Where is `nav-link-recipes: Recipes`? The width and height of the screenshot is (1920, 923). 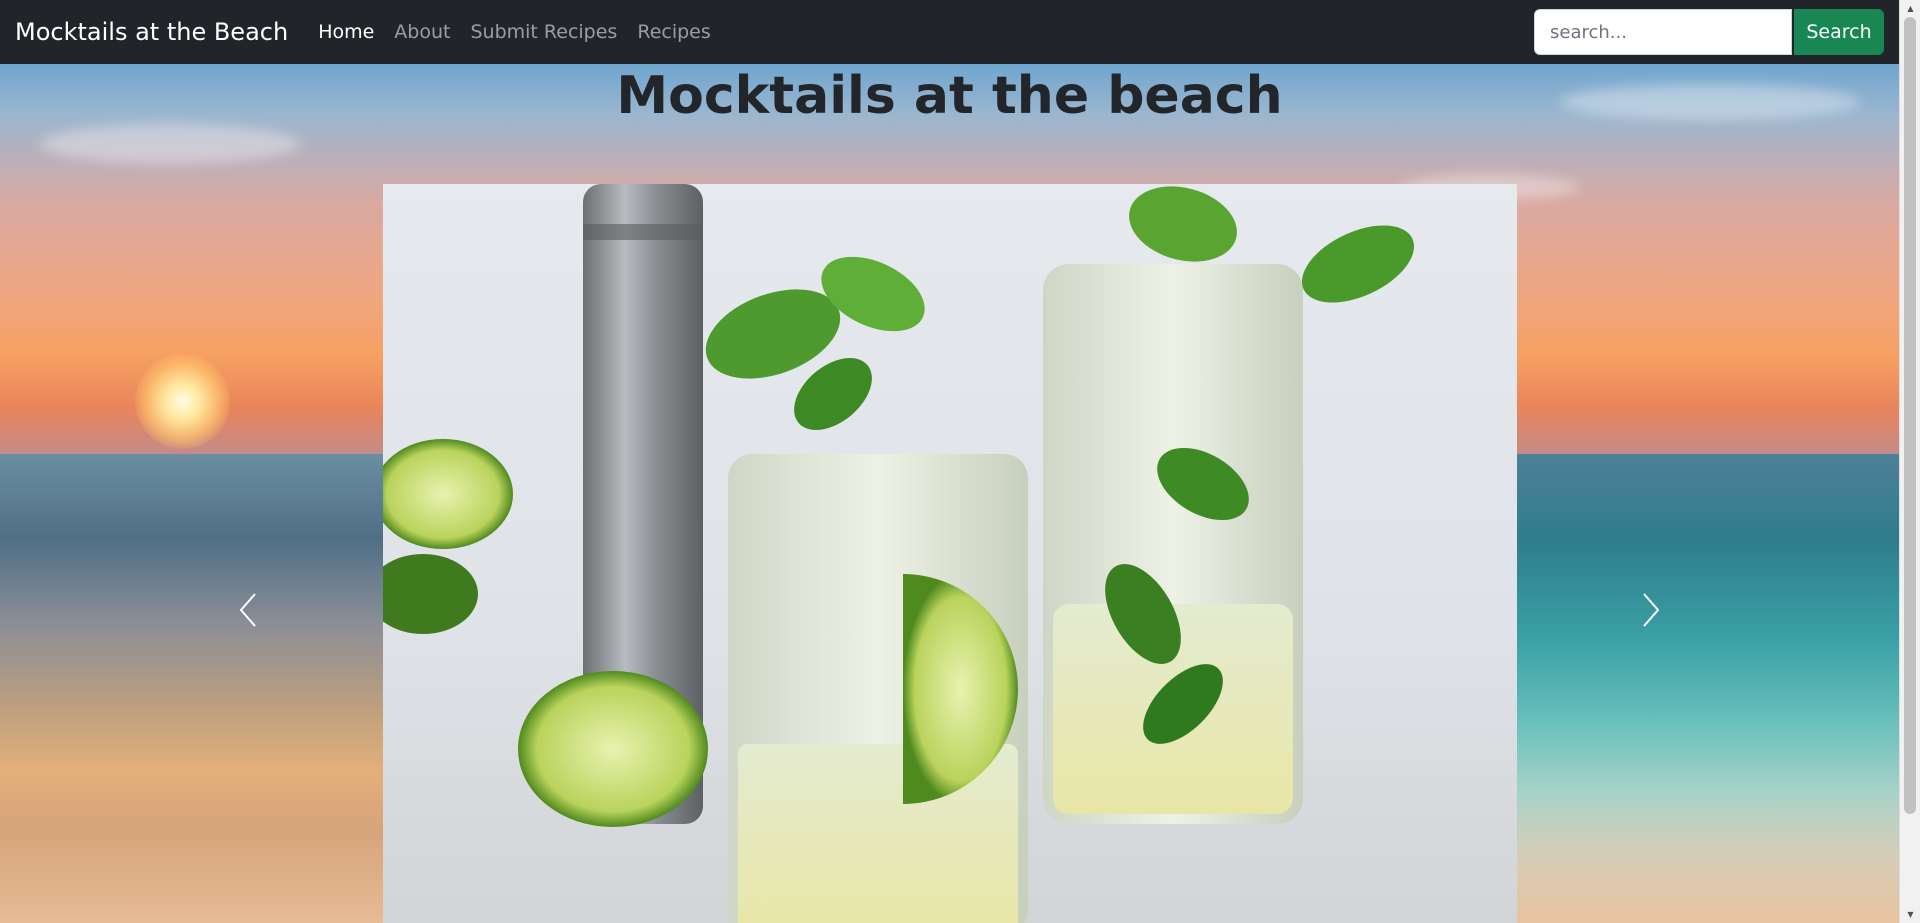
nav-link-recipes: Recipes is located at coordinates (673, 32).